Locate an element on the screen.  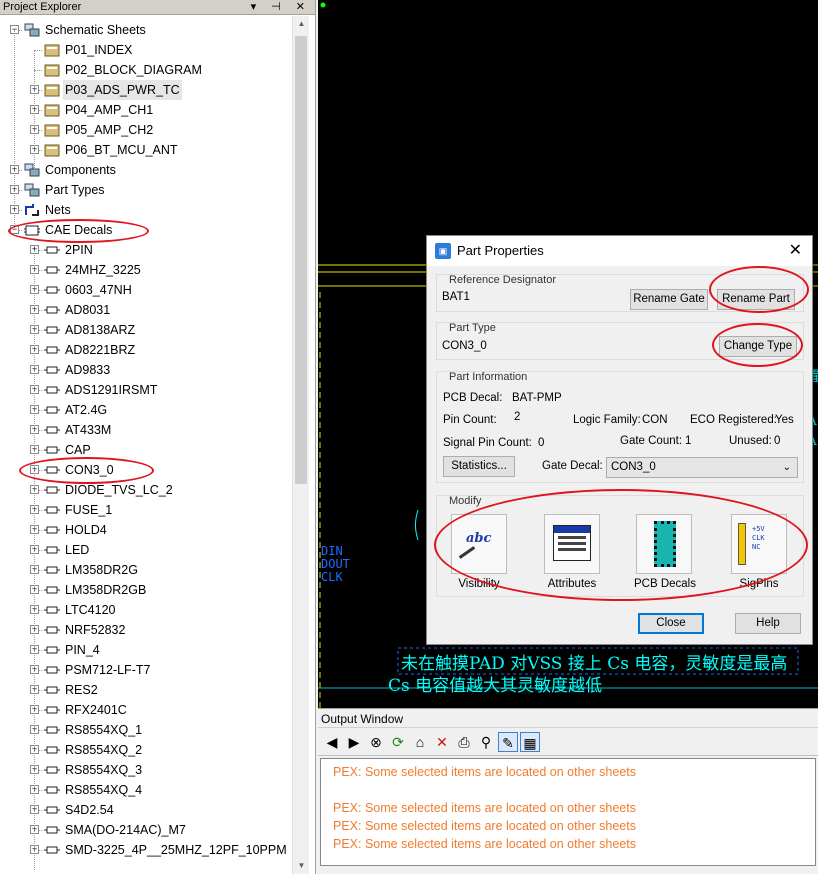
tree-item: + HOLD4 is located at coordinates (146, 530).